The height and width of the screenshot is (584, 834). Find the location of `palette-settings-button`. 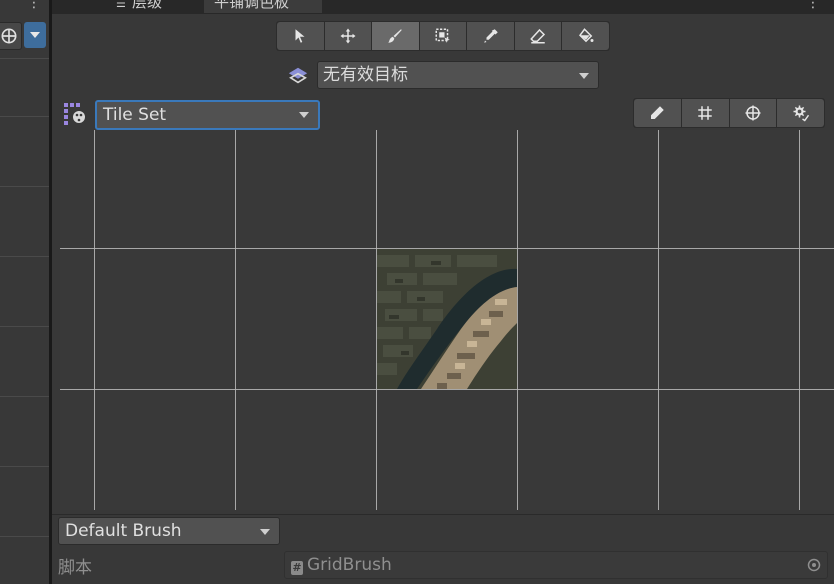

palette-settings-button is located at coordinates (800, 113).